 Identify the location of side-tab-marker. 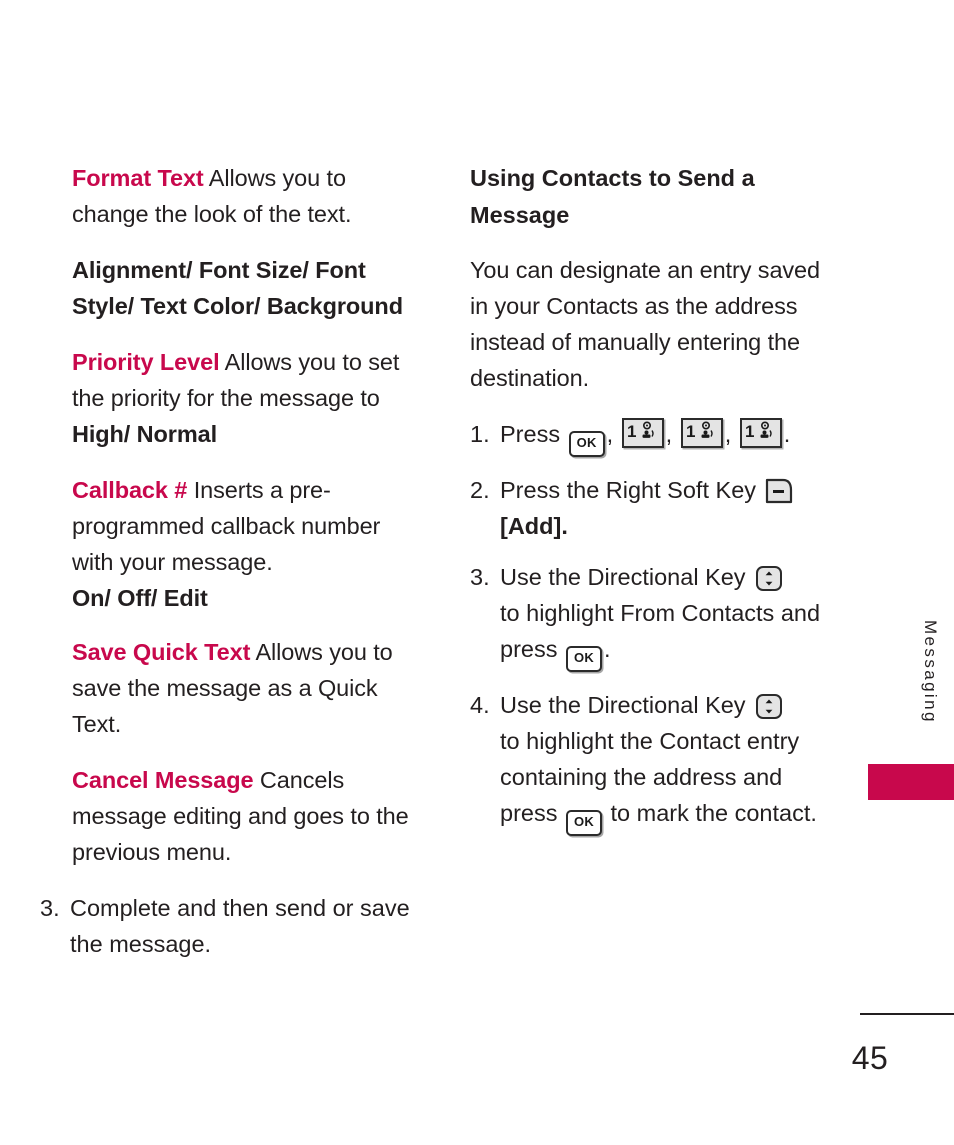
(911, 782).